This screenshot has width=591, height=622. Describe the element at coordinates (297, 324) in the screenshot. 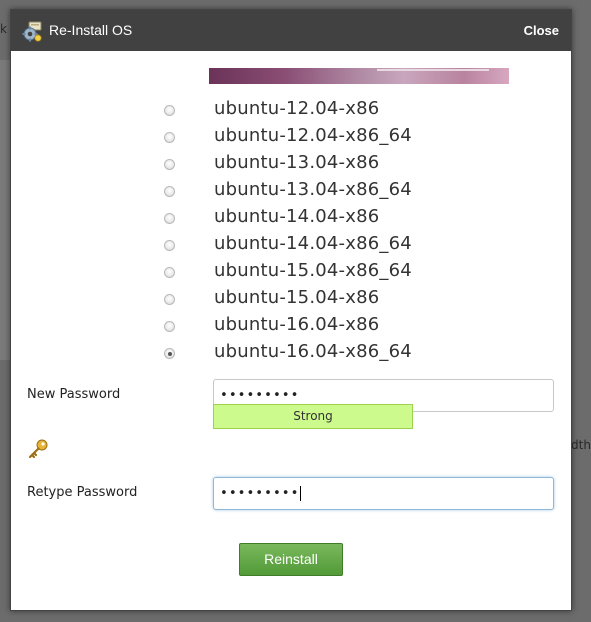

I see `os-option-label: ubuntu-16.04-x86` at that location.